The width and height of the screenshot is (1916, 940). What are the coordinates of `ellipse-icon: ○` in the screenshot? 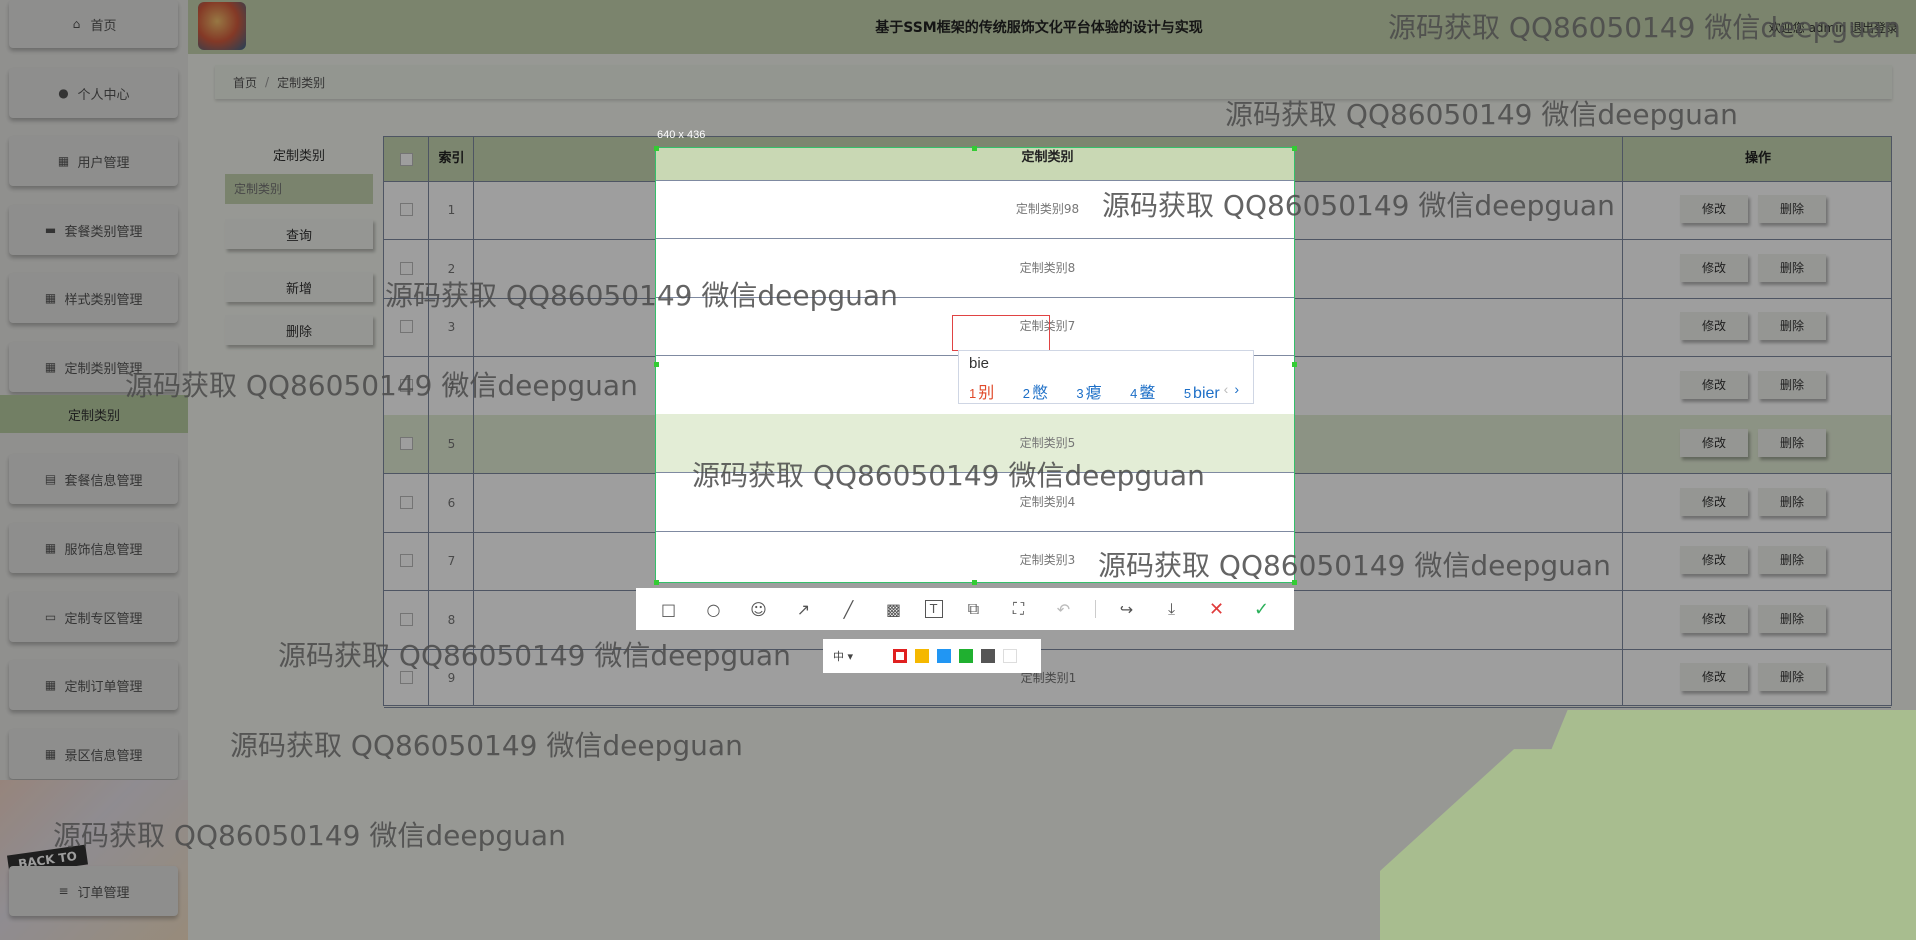 It's located at (714, 609).